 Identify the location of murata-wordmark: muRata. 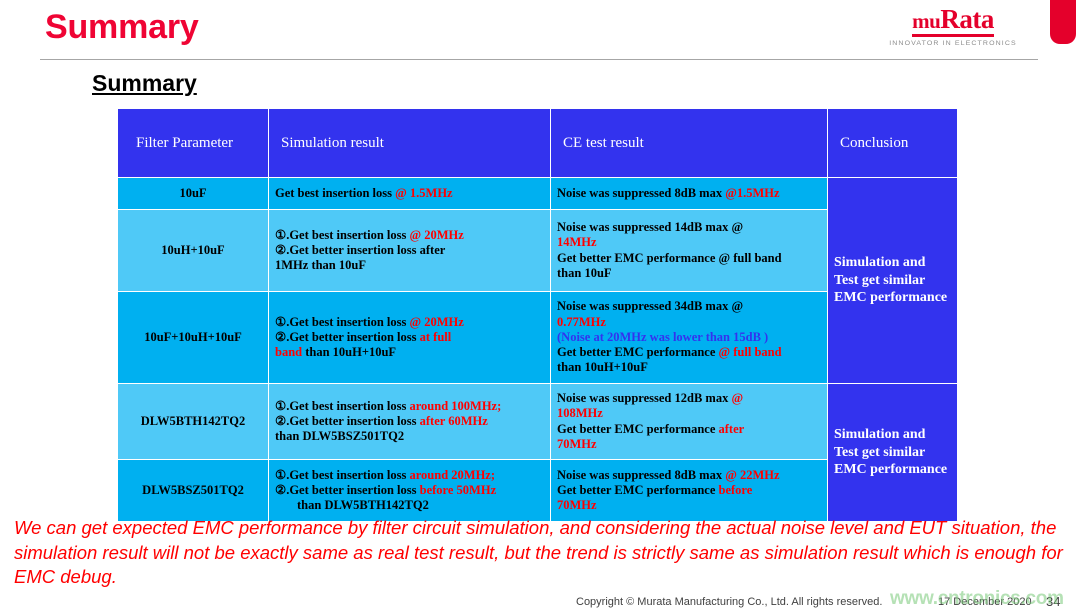
(953, 21).